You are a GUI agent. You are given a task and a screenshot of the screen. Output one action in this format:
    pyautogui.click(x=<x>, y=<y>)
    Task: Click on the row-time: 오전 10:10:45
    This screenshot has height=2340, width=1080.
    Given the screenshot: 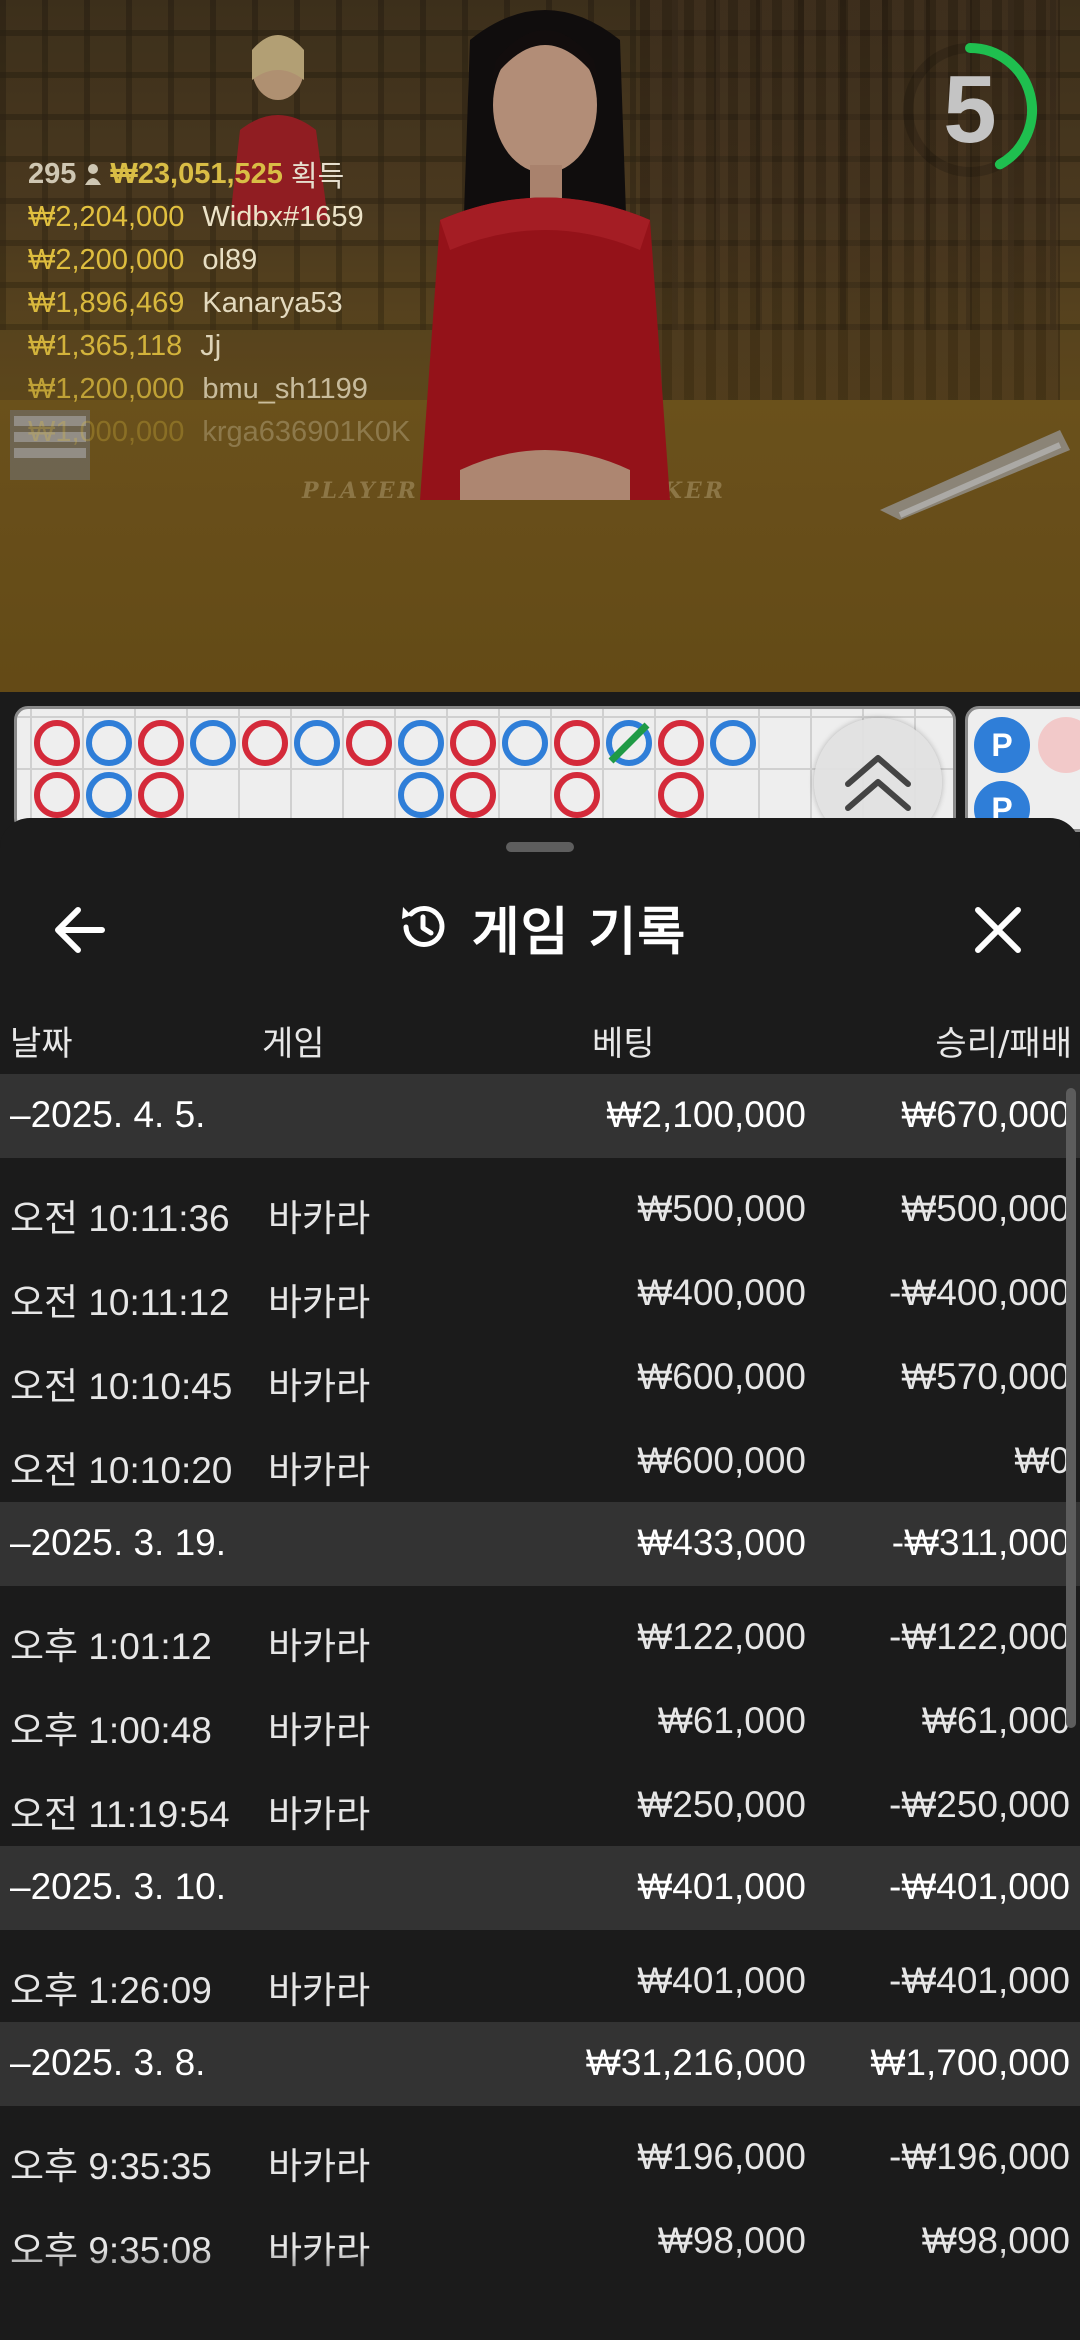 What is the action you would take?
    pyautogui.click(x=121, y=1386)
    